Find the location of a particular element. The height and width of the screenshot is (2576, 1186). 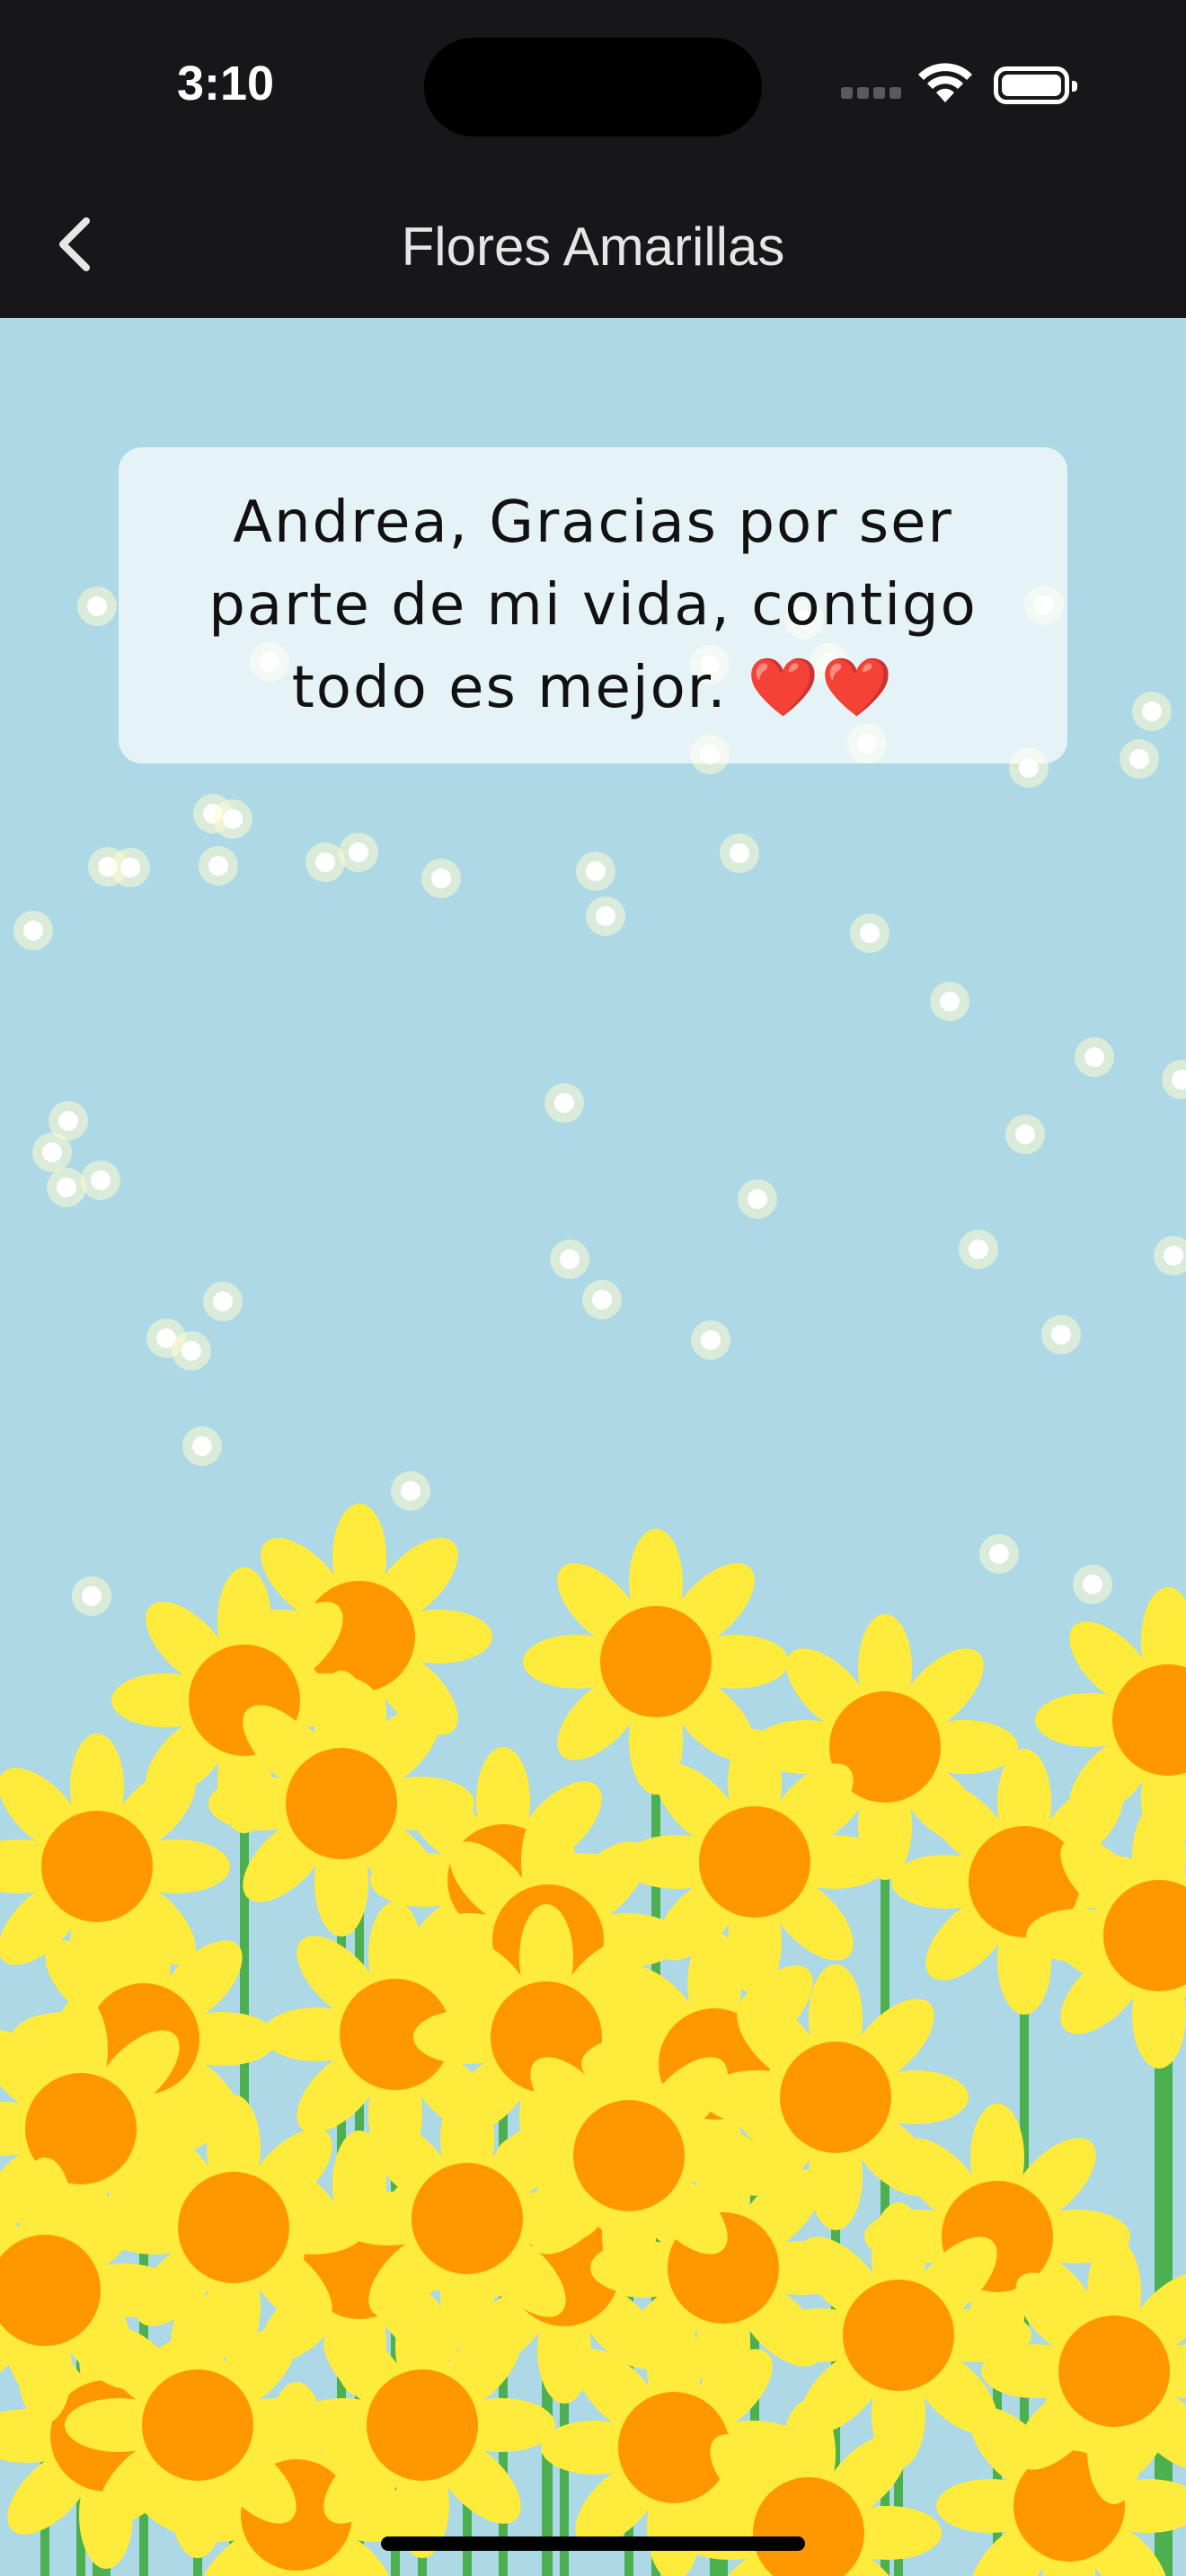

page-title: Flores Amarillas is located at coordinates (593, 247).